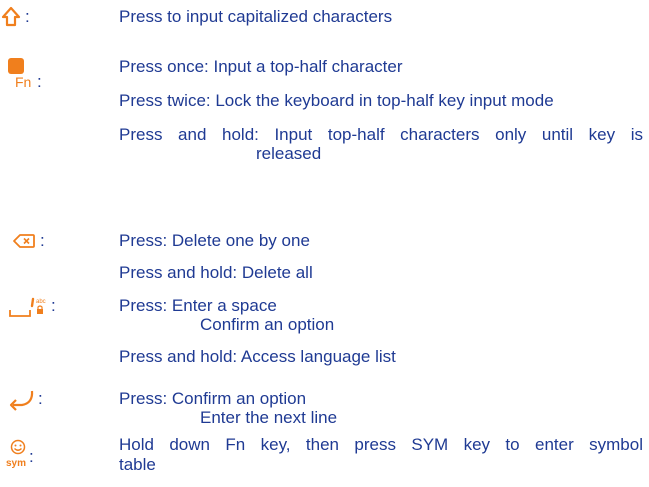  Describe the element at coordinates (137, 464) in the screenshot. I see `sym-description-continued: table` at that location.